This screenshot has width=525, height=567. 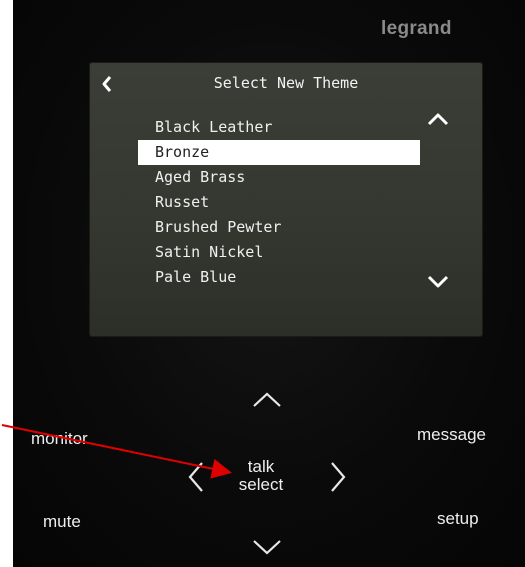 I want to click on scroll-down-button, so click(x=438, y=281).